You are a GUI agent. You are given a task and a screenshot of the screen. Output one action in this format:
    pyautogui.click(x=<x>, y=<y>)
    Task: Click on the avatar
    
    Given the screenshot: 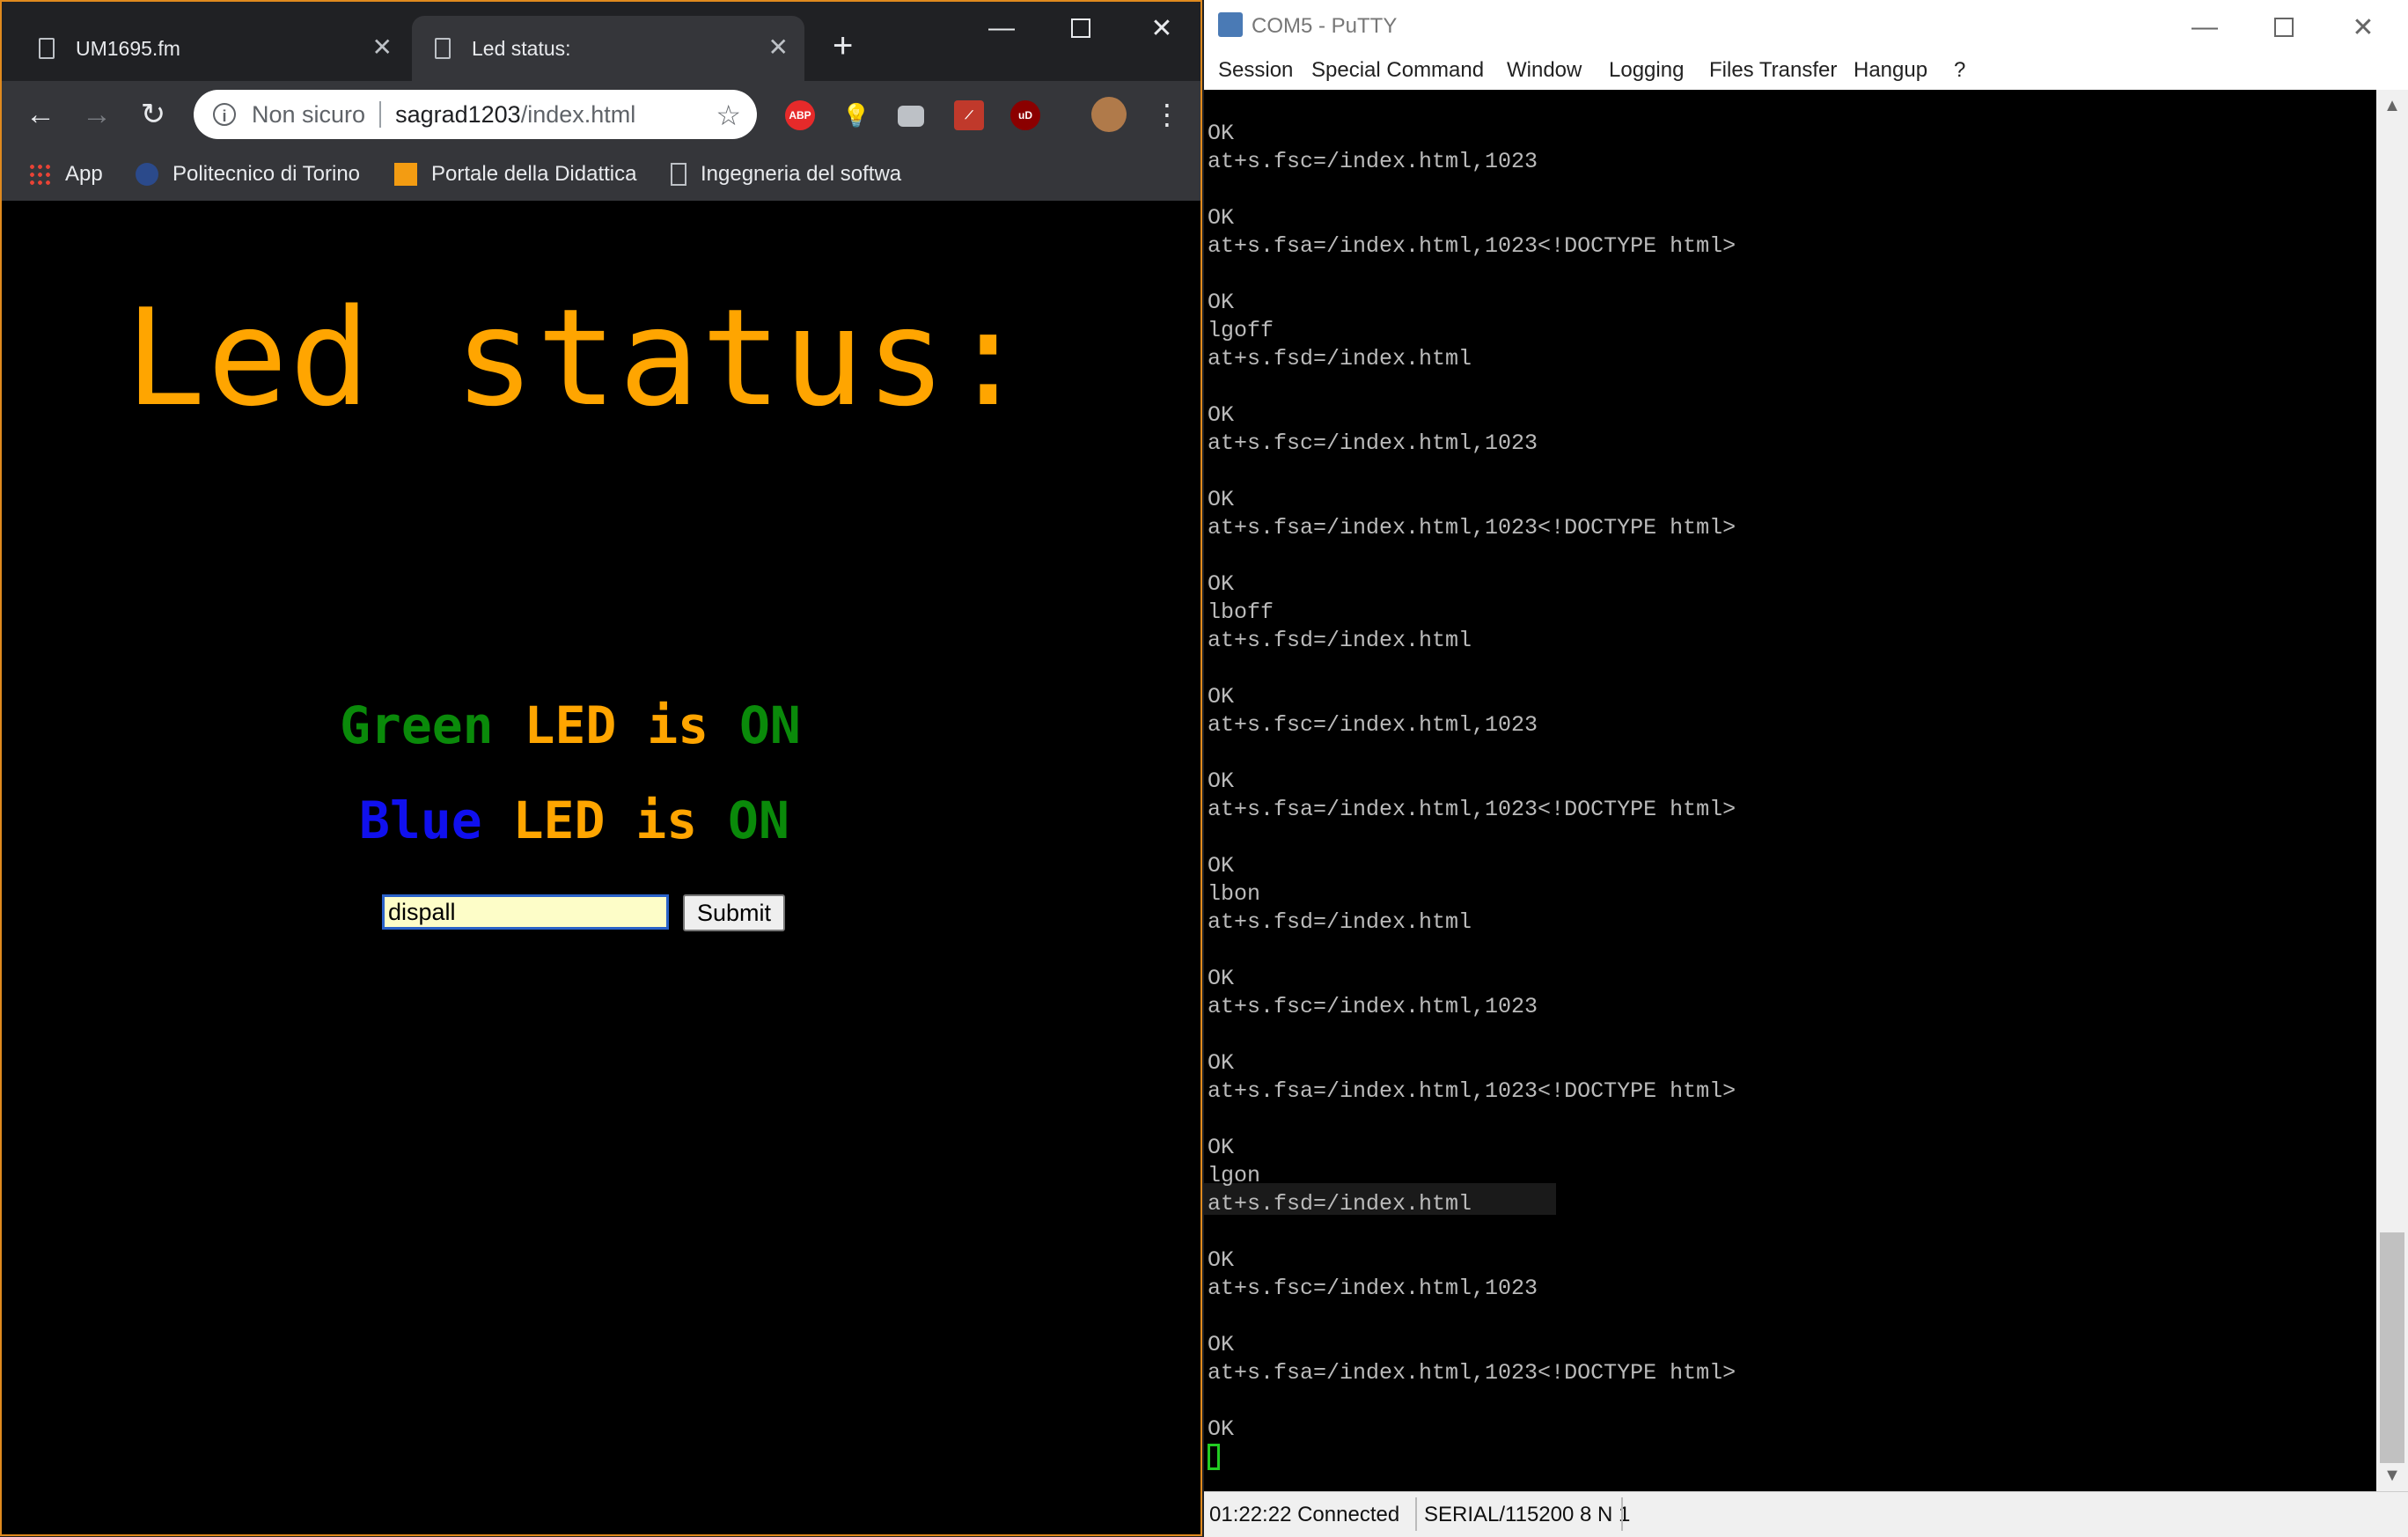 What is the action you would take?
    pyautogui.click(x=1109, y=115)
    